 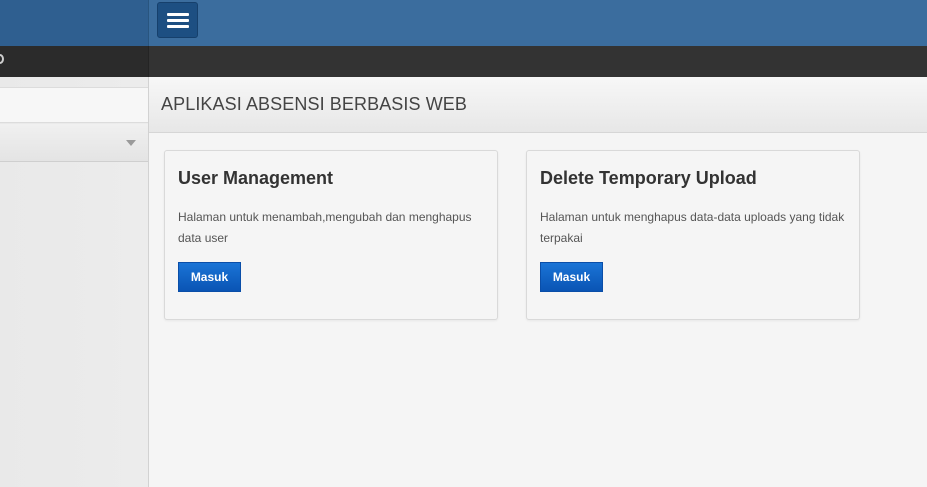 What do you see at coordinates (178, 14) in the screenshot?
I see `hamburger-icon` at bounding box center [178, 14].